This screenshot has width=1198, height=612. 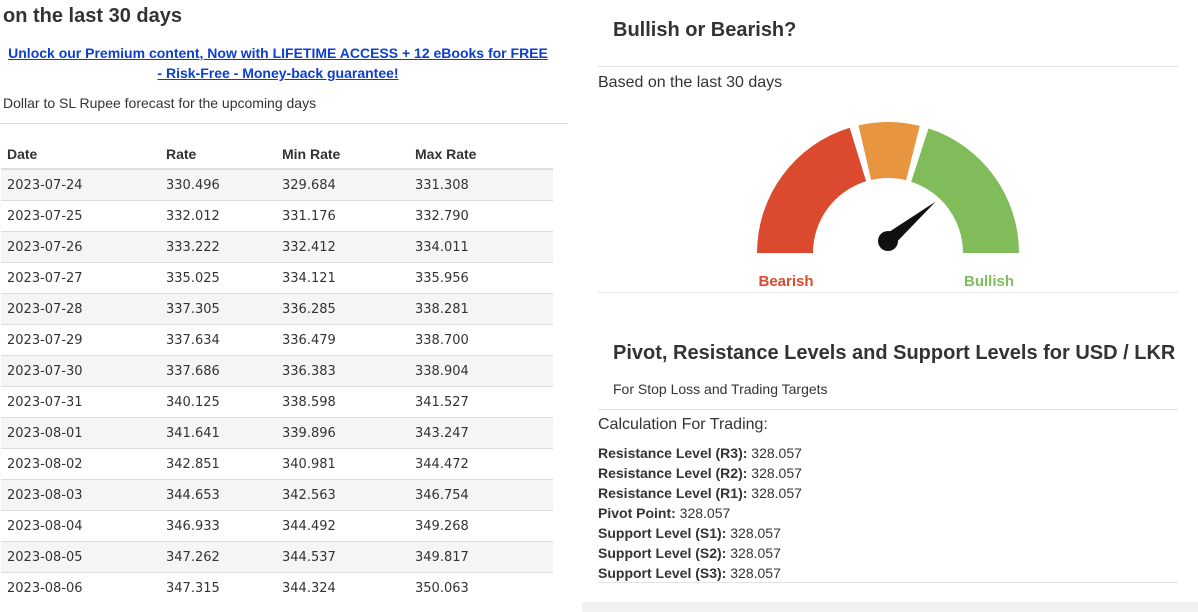 I want to click on pivot-subtitle: For Stop Loss and Trading Targets, so click(x=720, y=389).